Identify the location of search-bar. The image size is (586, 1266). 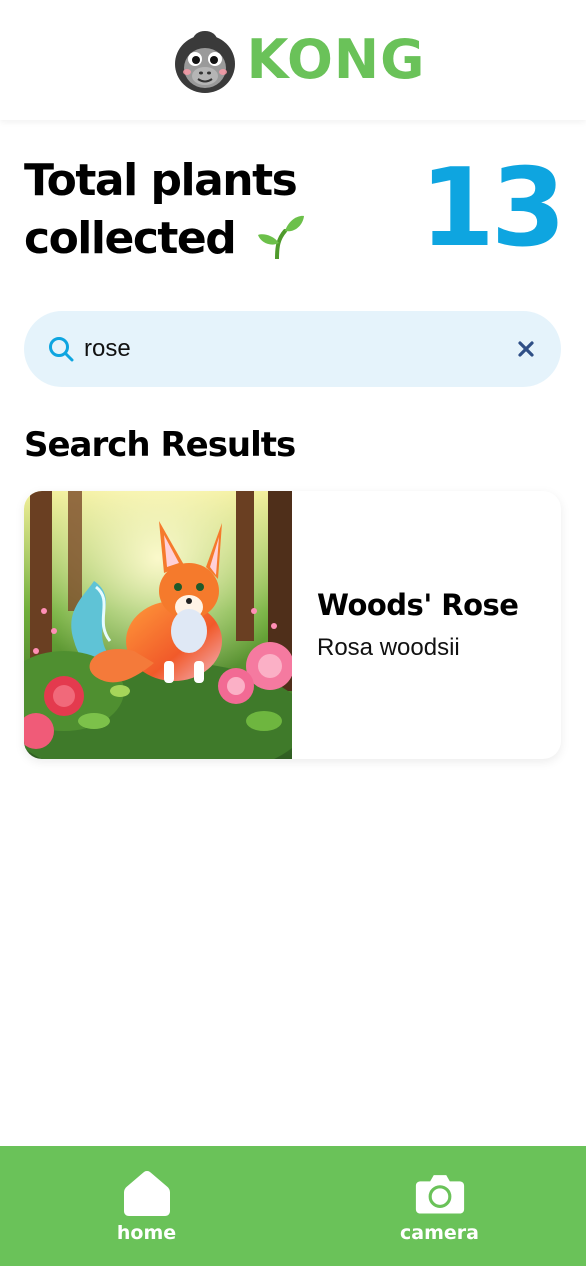
(292, 349).